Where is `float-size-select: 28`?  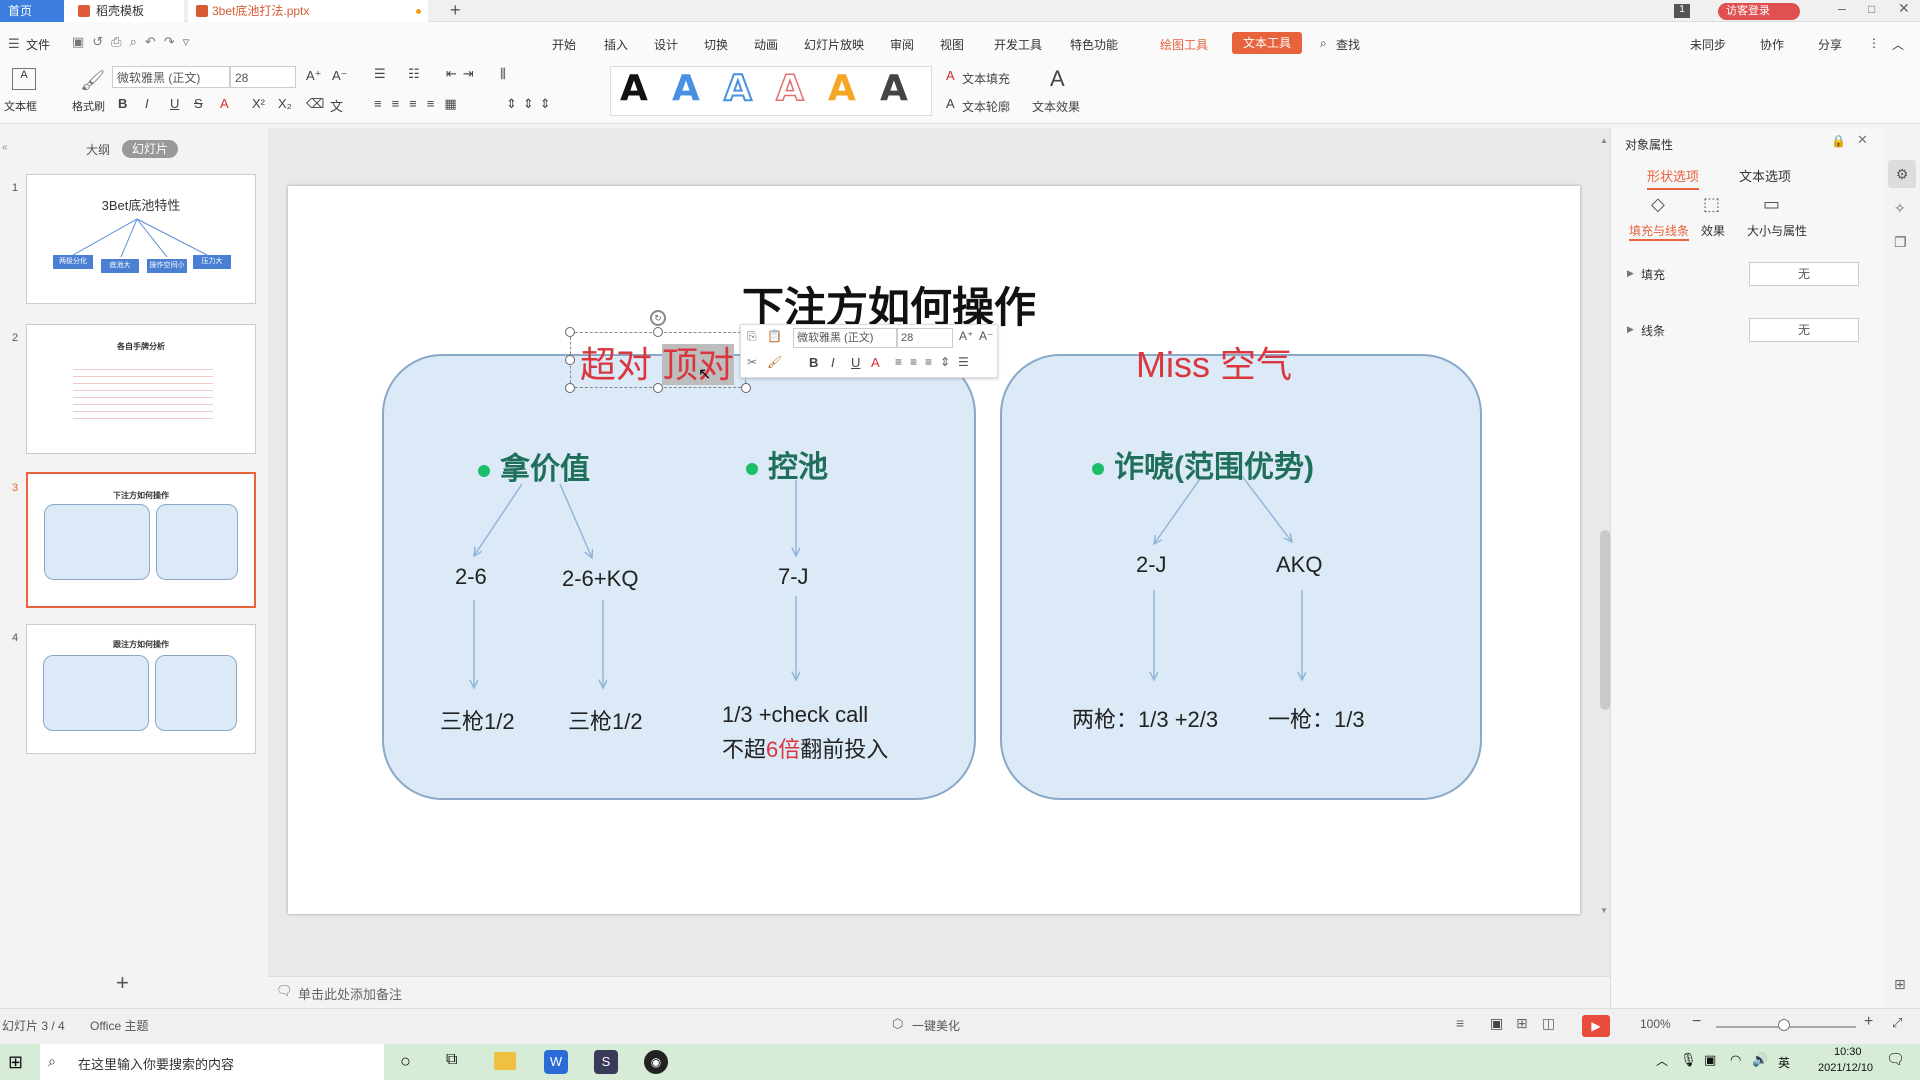
float-size-select: 28 is located at coordinates (925, 338).